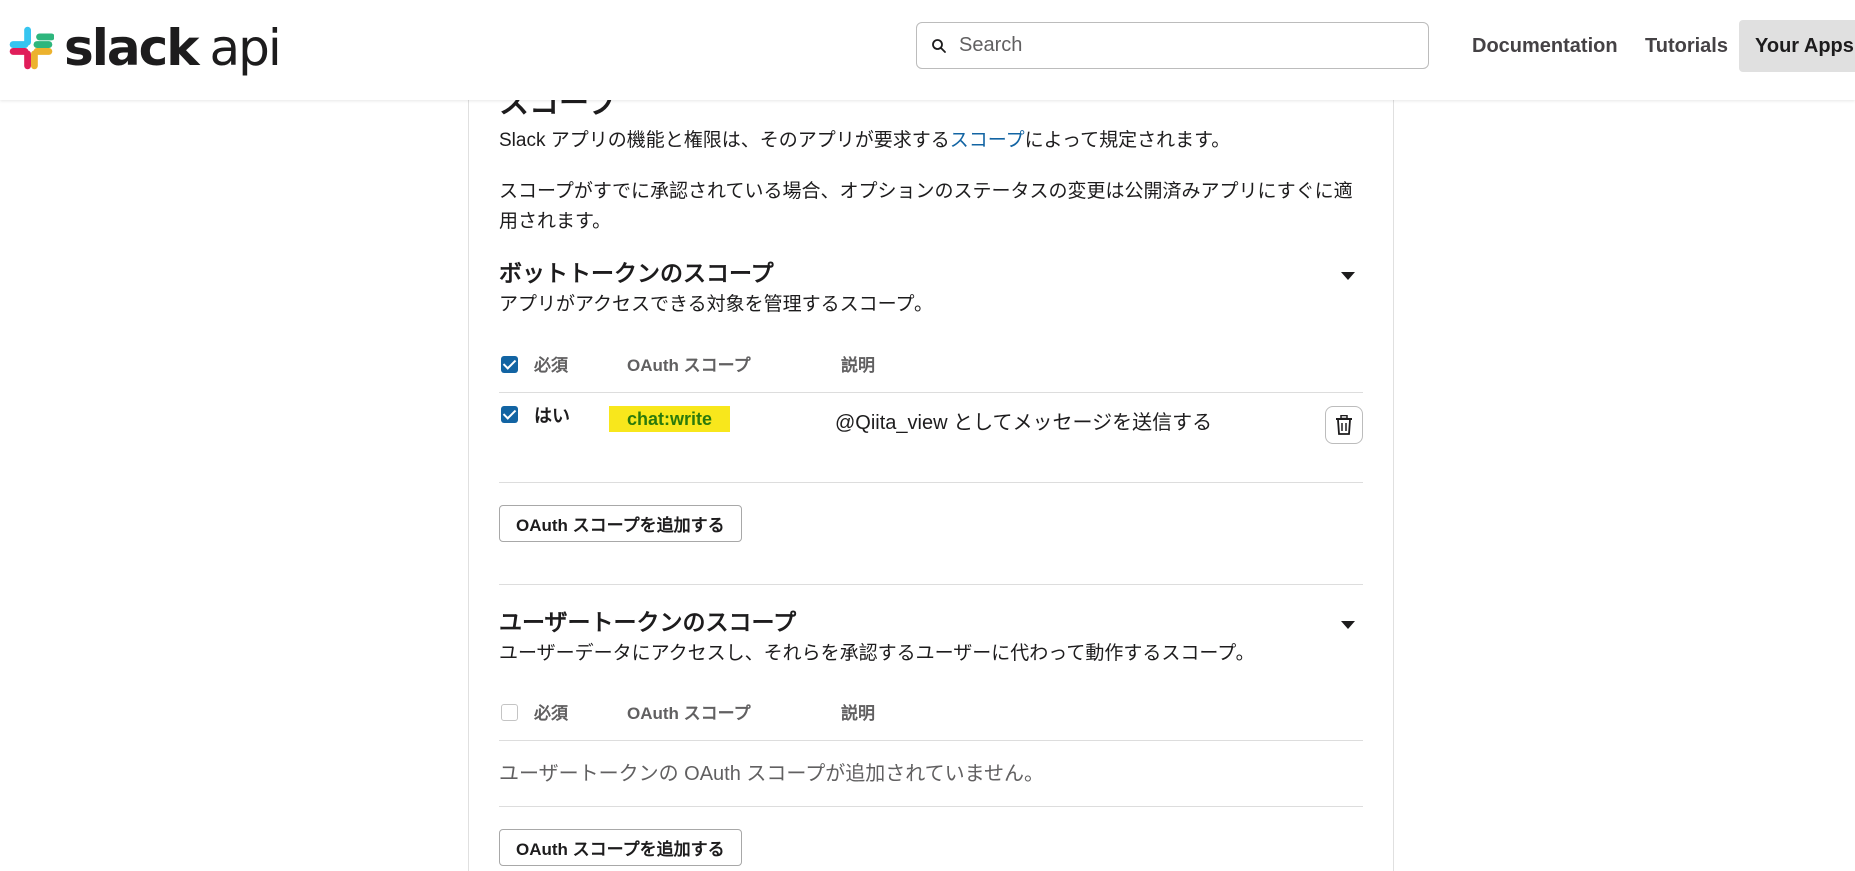  I want to click on user-scopes-subtitle: ユーザーデータにアクセスし、それらを承認するユーザーに代わって動作するスコープ。, so click(877, 653).